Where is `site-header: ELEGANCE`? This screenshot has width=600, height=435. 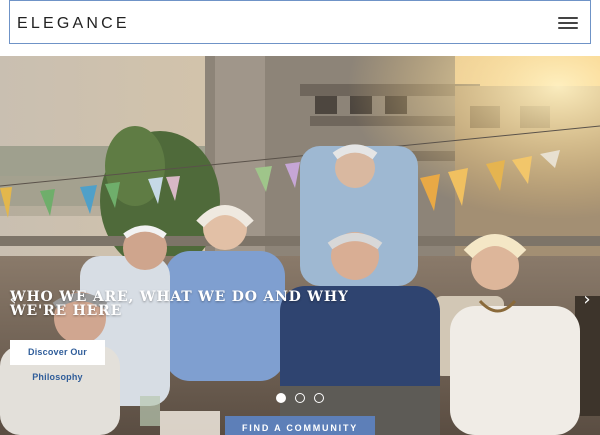 site-header: ELEGANCE is located at coordinates (300, 22).